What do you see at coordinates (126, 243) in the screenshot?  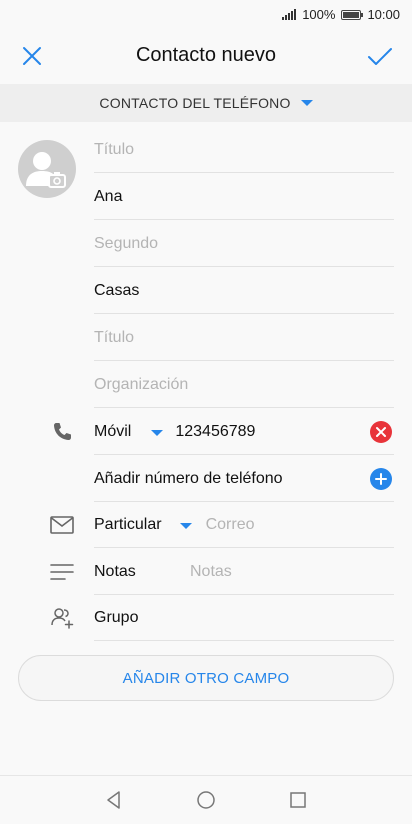 I see `middle-name-placeholder: Segundo` at bounding box center [126, 243].